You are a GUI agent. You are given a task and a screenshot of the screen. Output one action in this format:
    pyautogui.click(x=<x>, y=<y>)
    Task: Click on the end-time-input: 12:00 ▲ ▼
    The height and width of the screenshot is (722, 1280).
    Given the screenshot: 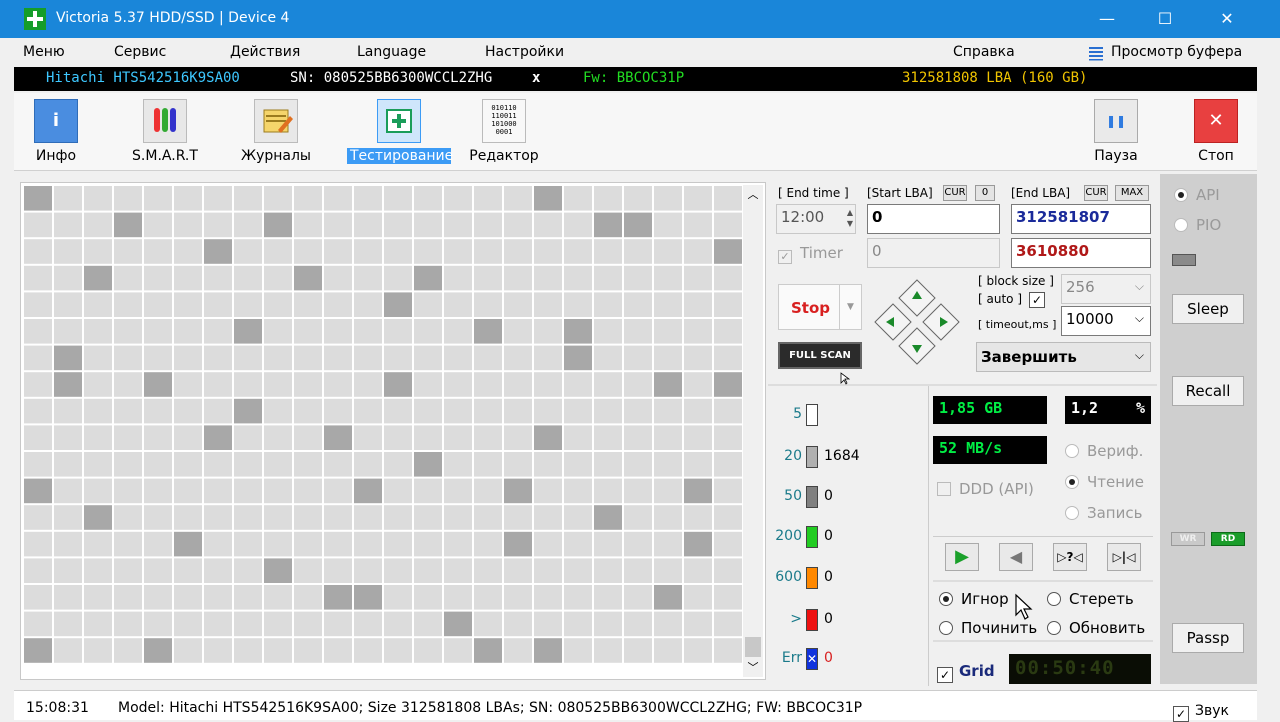 What is the action you would take?
    pyautogui.click(x=816, y=219)
    